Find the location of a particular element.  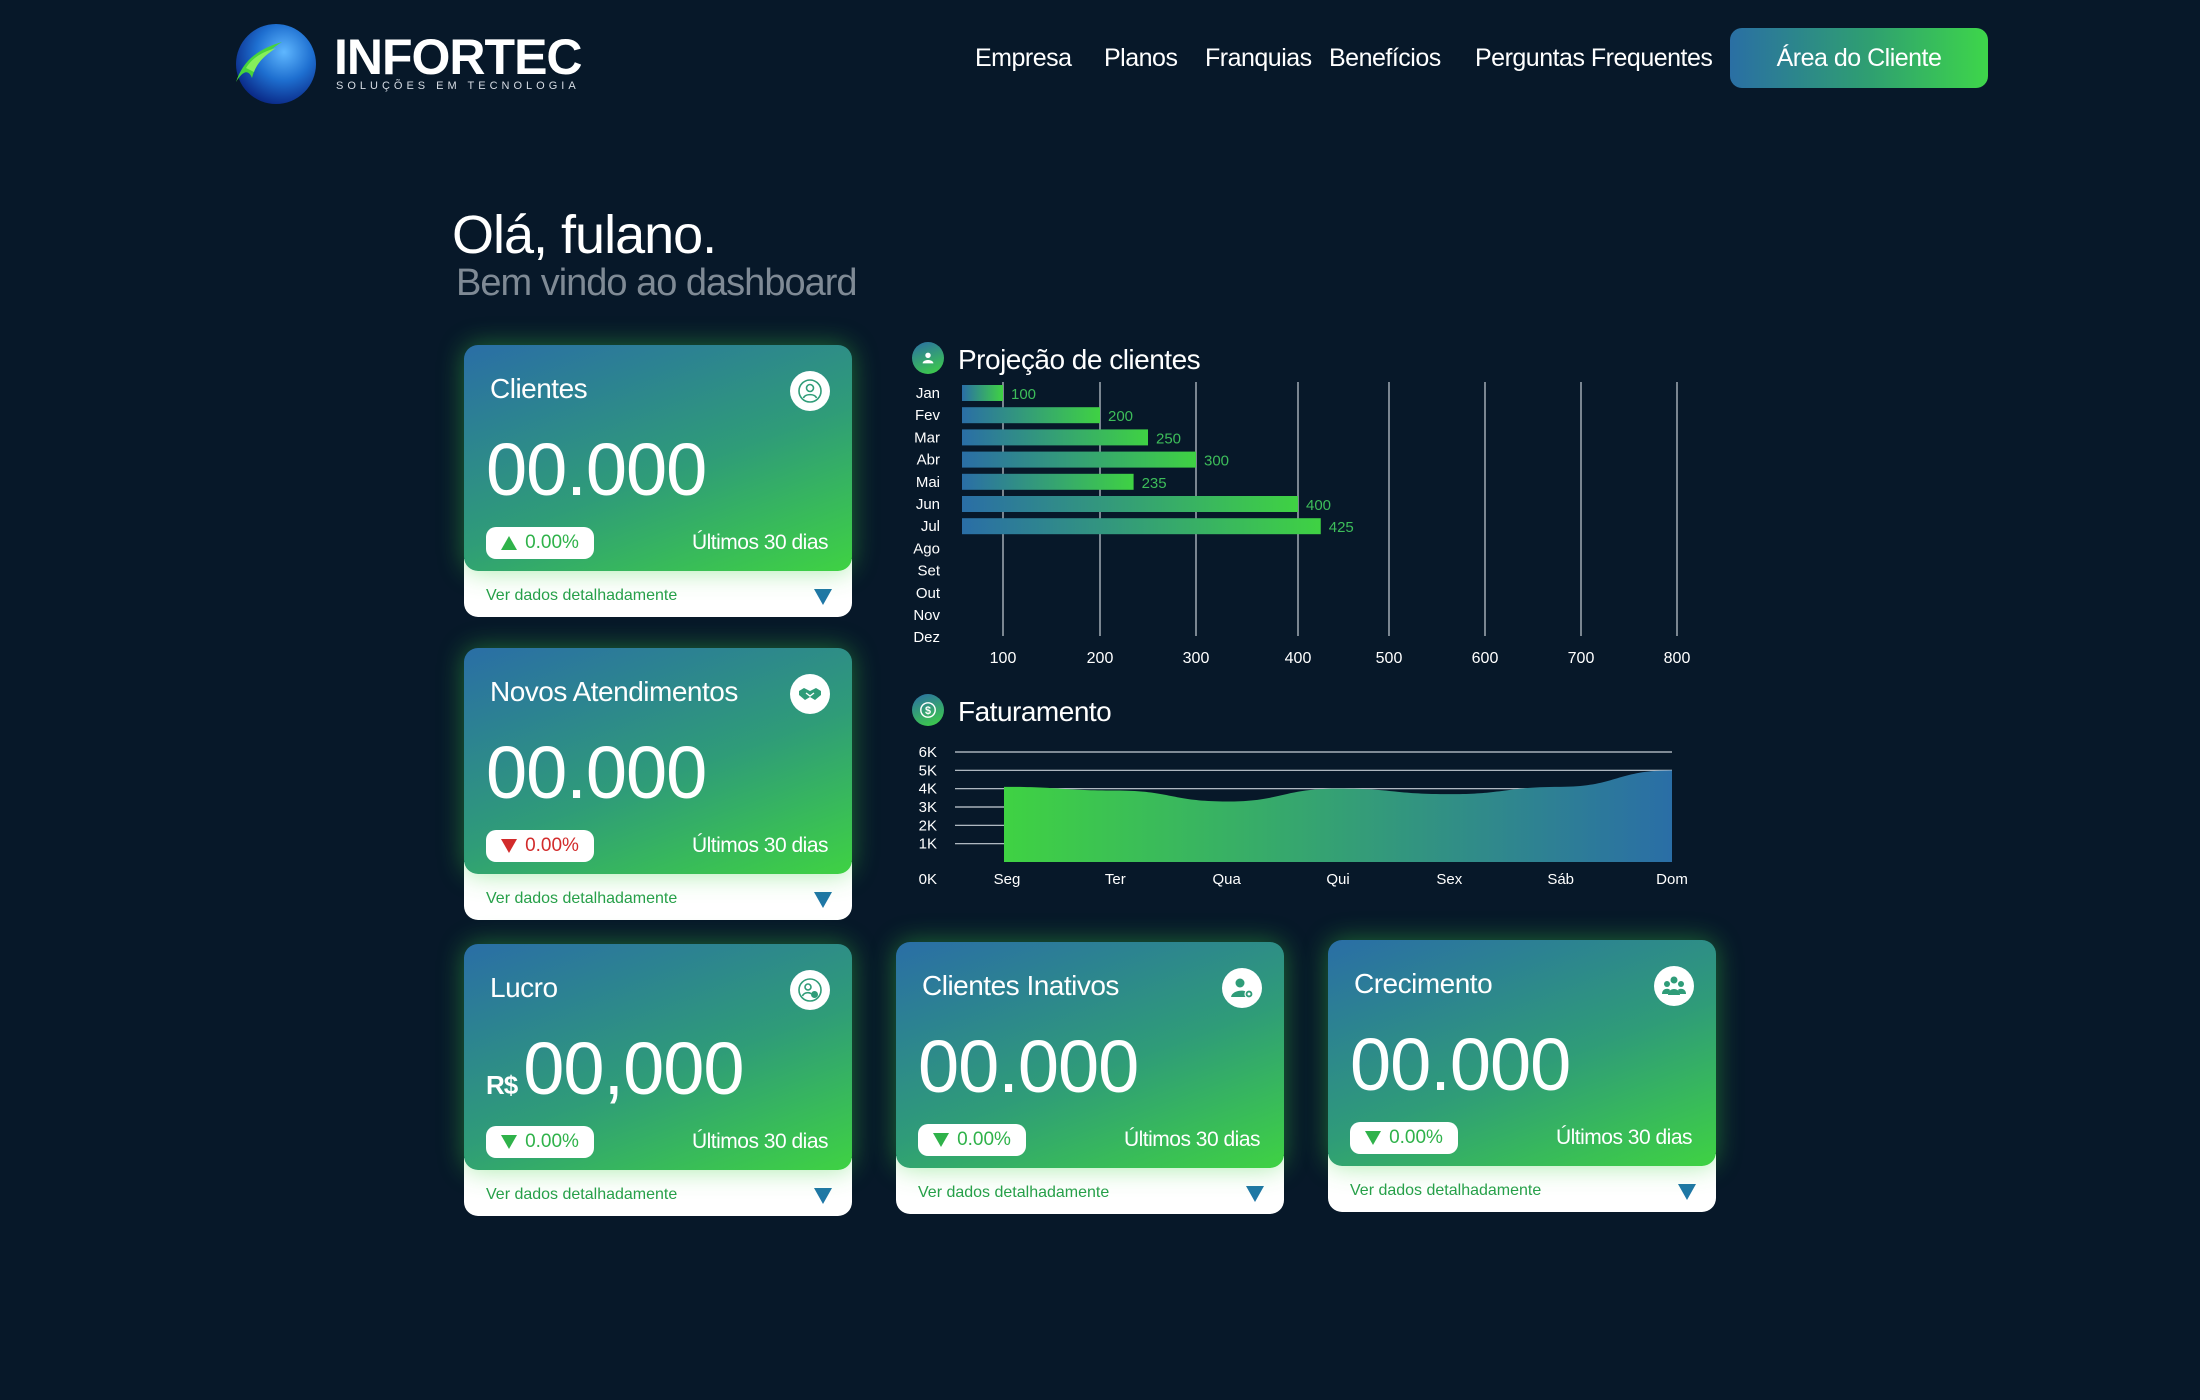

currency-symbol: R$ is located at coordinates (502, 1085).